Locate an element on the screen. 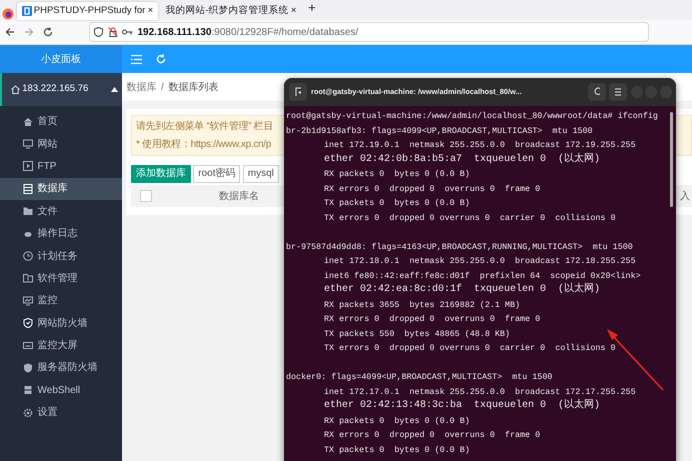 The height and width of the screenshot is (461, 692). toolbar-button: mysql is located at coordinates (260, 174).